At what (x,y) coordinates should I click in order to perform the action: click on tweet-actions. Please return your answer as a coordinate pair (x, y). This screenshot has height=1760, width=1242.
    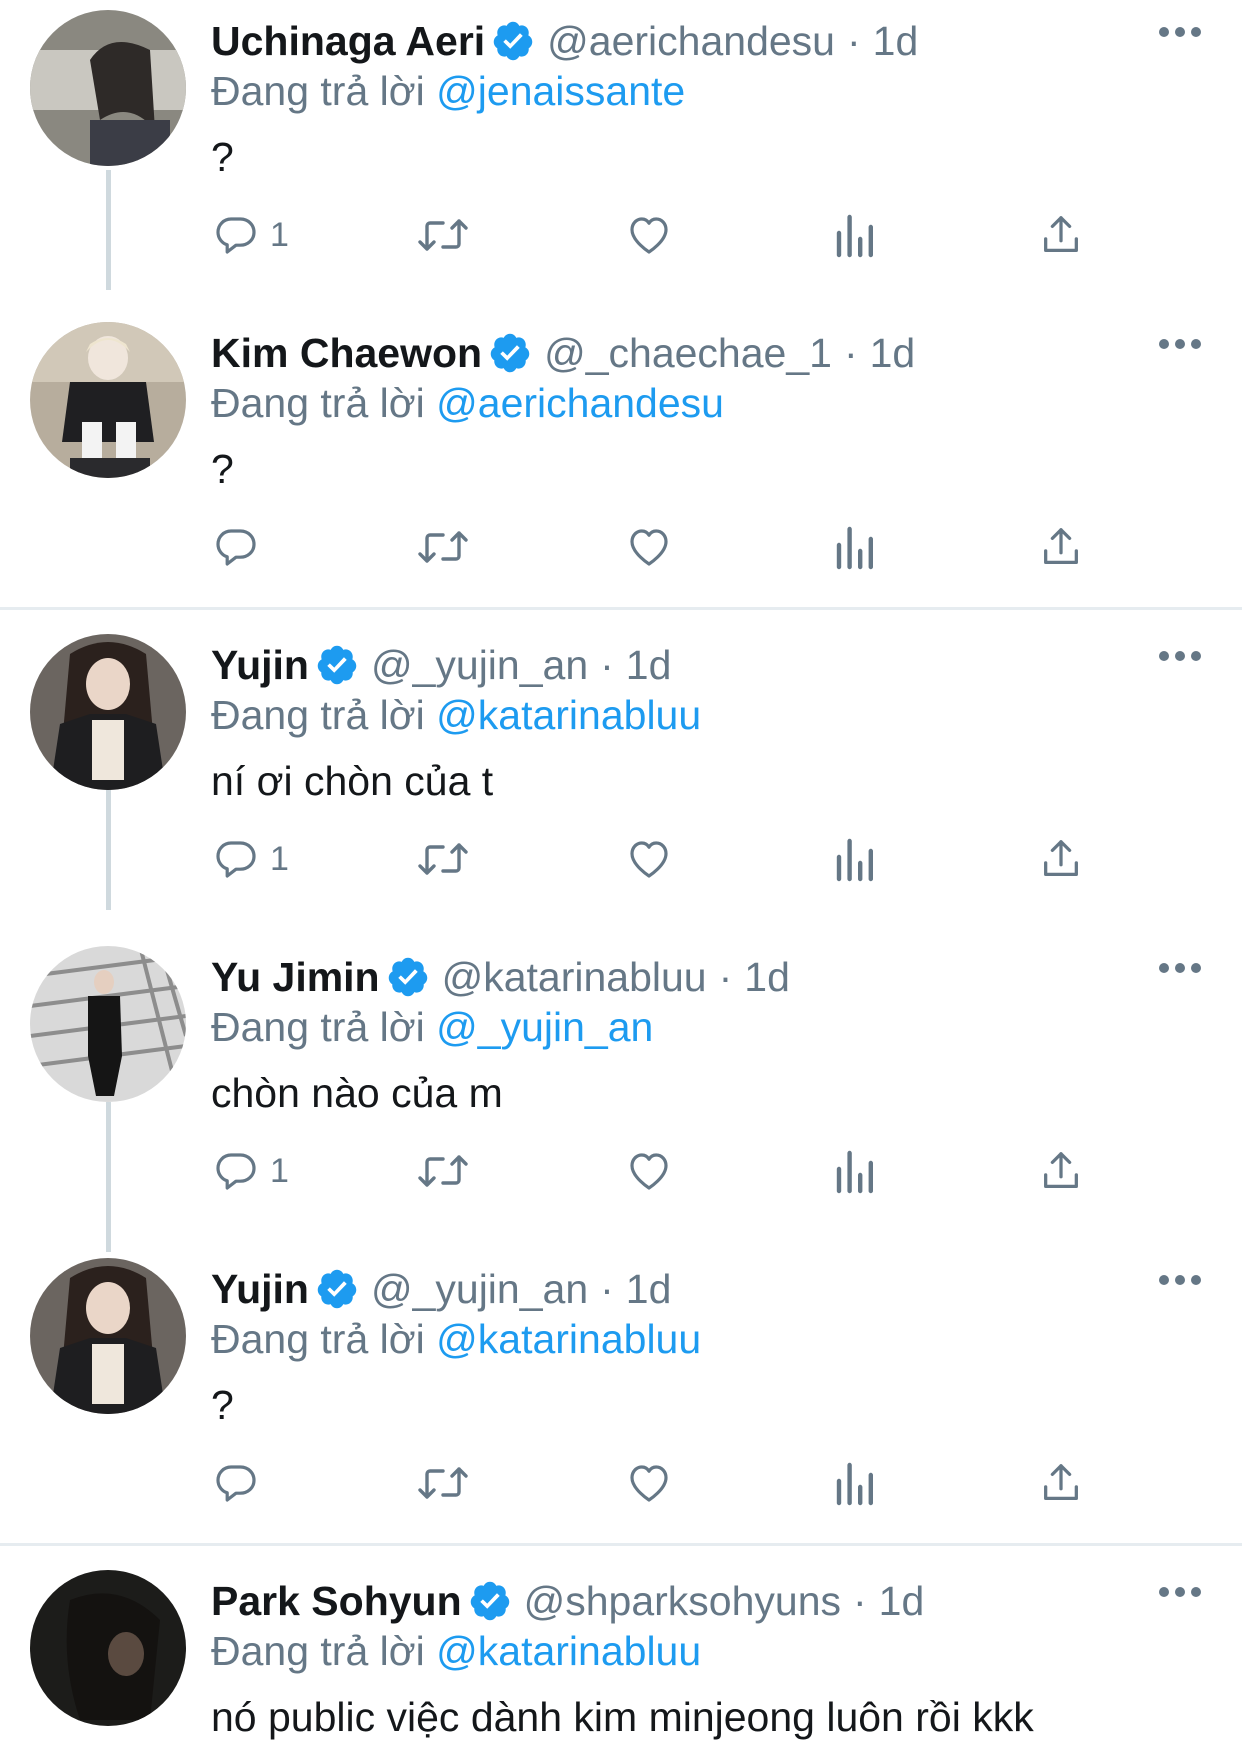
    Looking at the image, I should click on (621, 547).